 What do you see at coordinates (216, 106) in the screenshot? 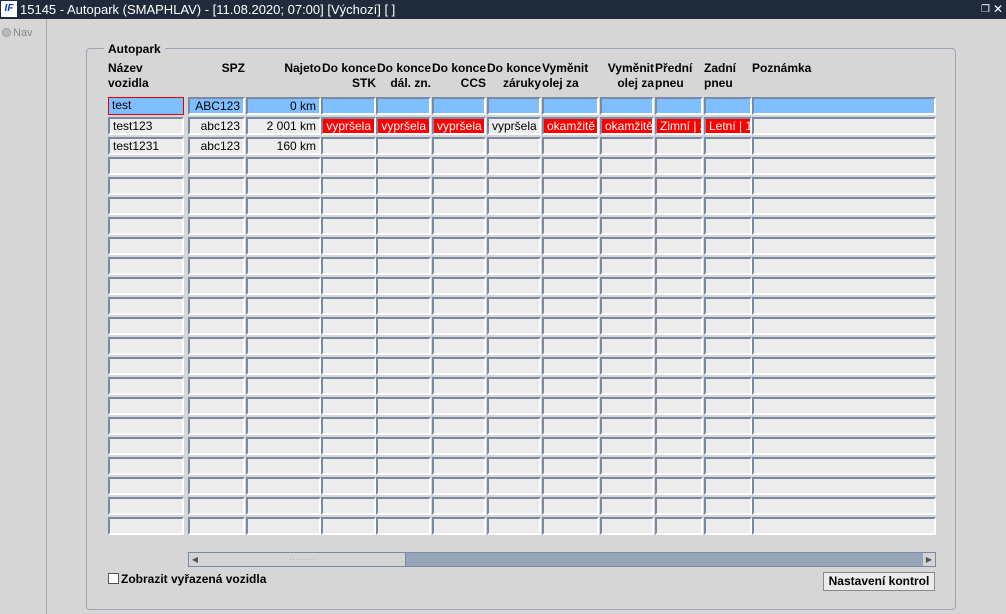
I see `table-cell: ABC123` at bounding box center [216, 106].